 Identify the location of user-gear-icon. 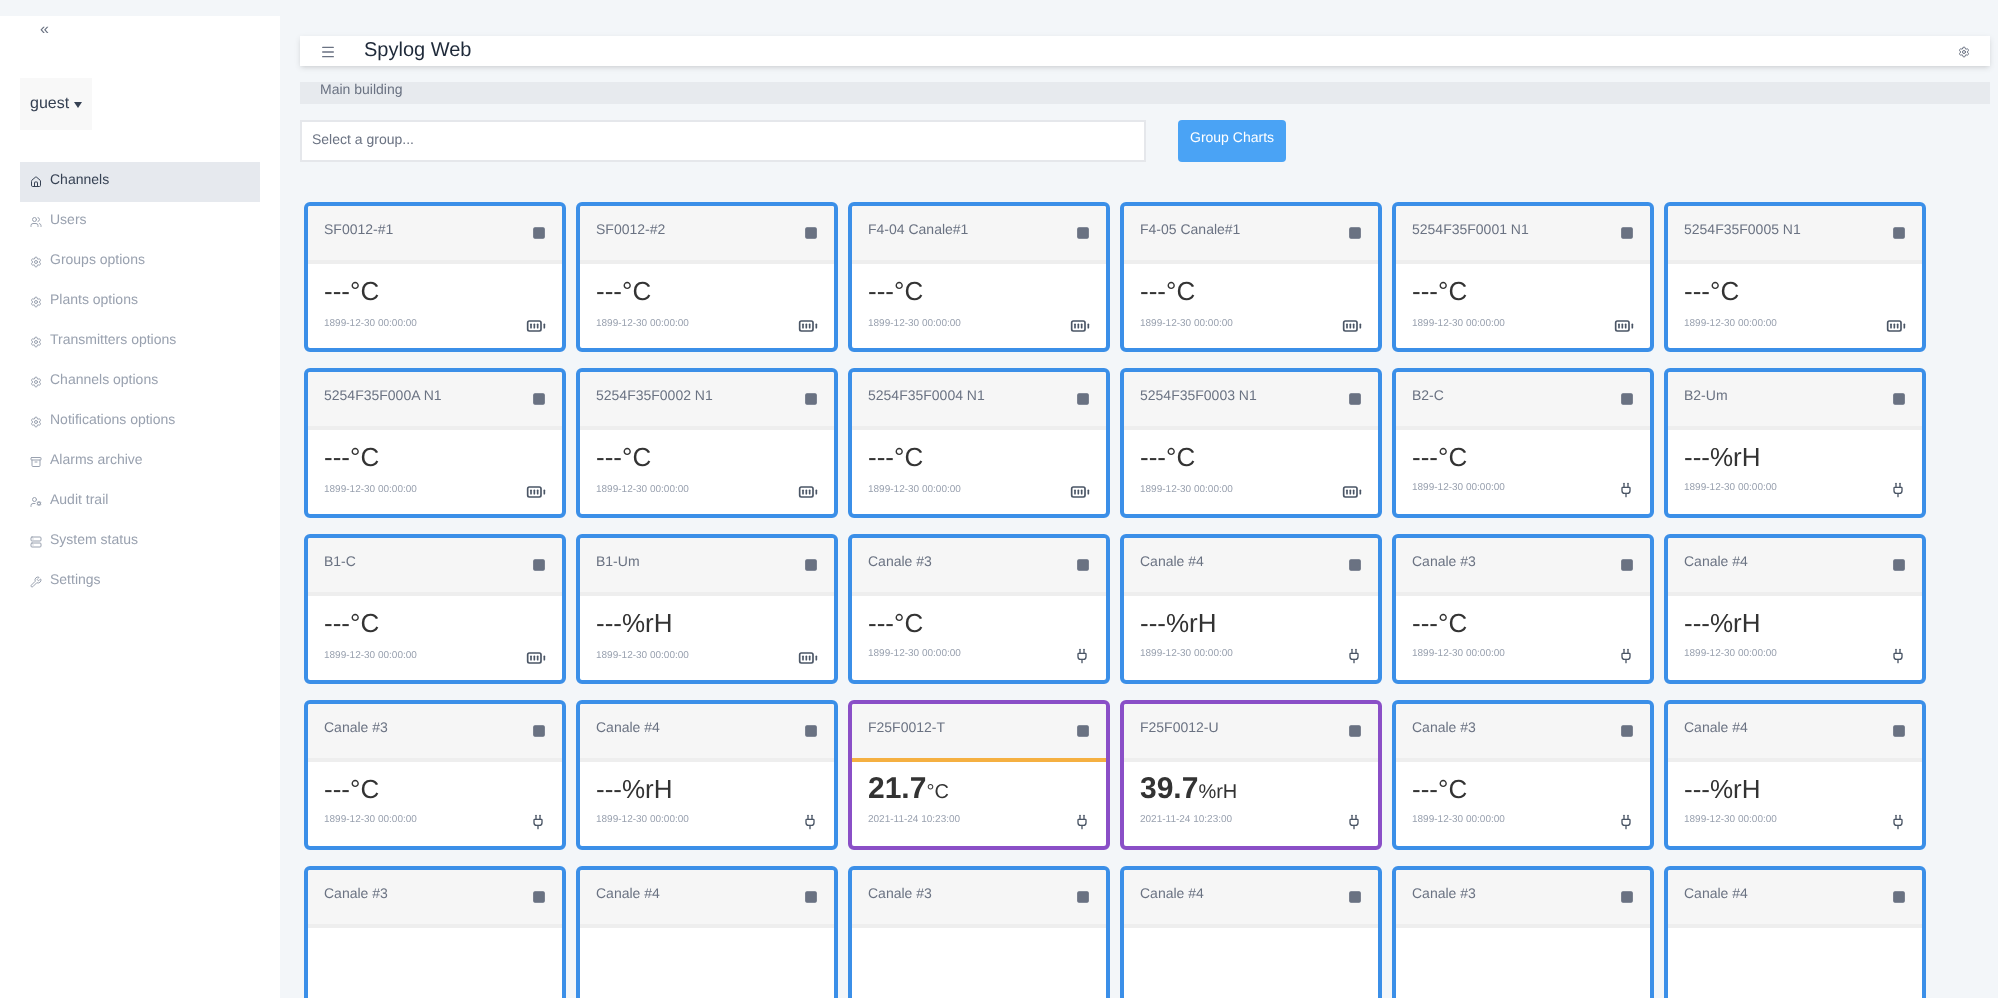
(36, 502).